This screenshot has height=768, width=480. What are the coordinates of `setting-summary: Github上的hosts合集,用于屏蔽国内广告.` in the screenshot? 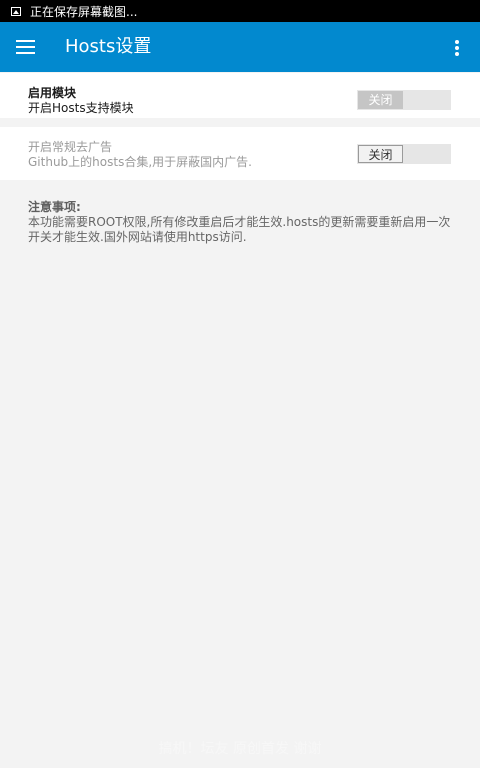 It's located at (140, 162).